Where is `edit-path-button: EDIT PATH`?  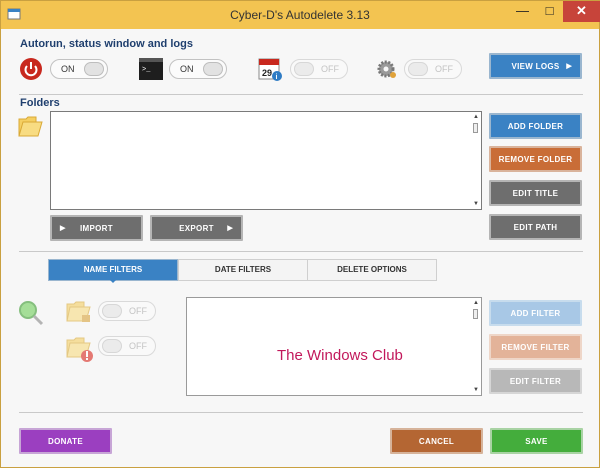 edit-path-button: EDIT PATH is located at coordinates (535, 227).